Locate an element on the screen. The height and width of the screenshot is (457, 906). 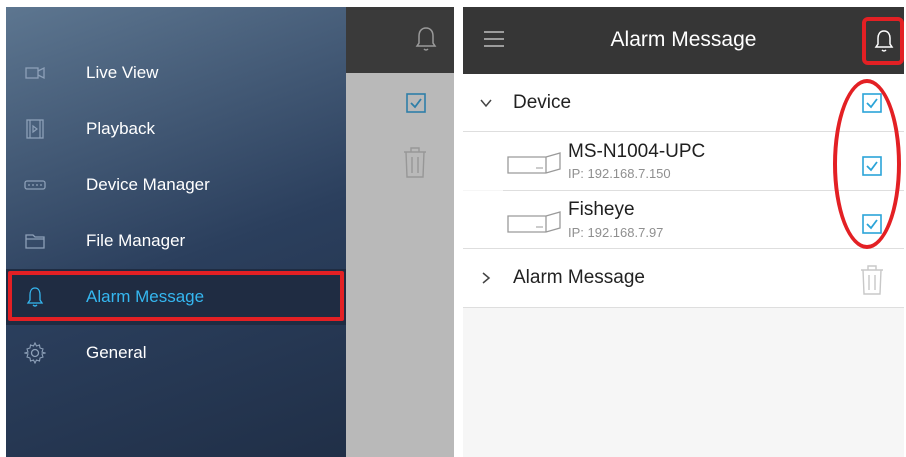
film-playback-icon is located at coordinates (35, 129).